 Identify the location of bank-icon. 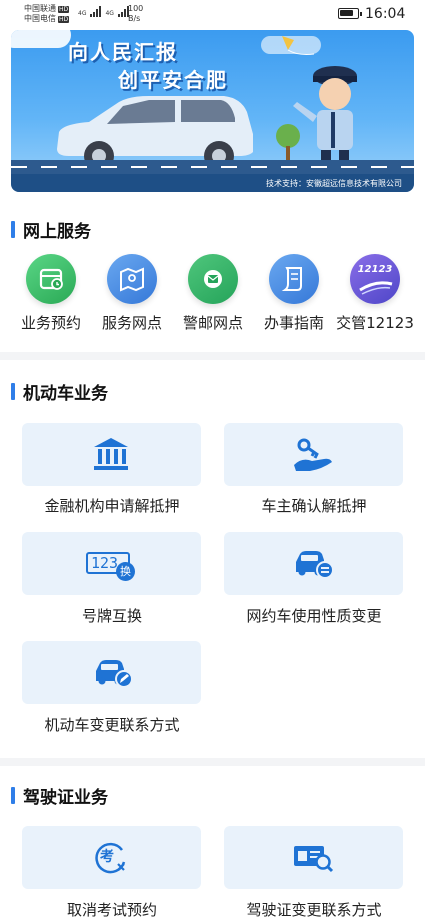
(111, 454).